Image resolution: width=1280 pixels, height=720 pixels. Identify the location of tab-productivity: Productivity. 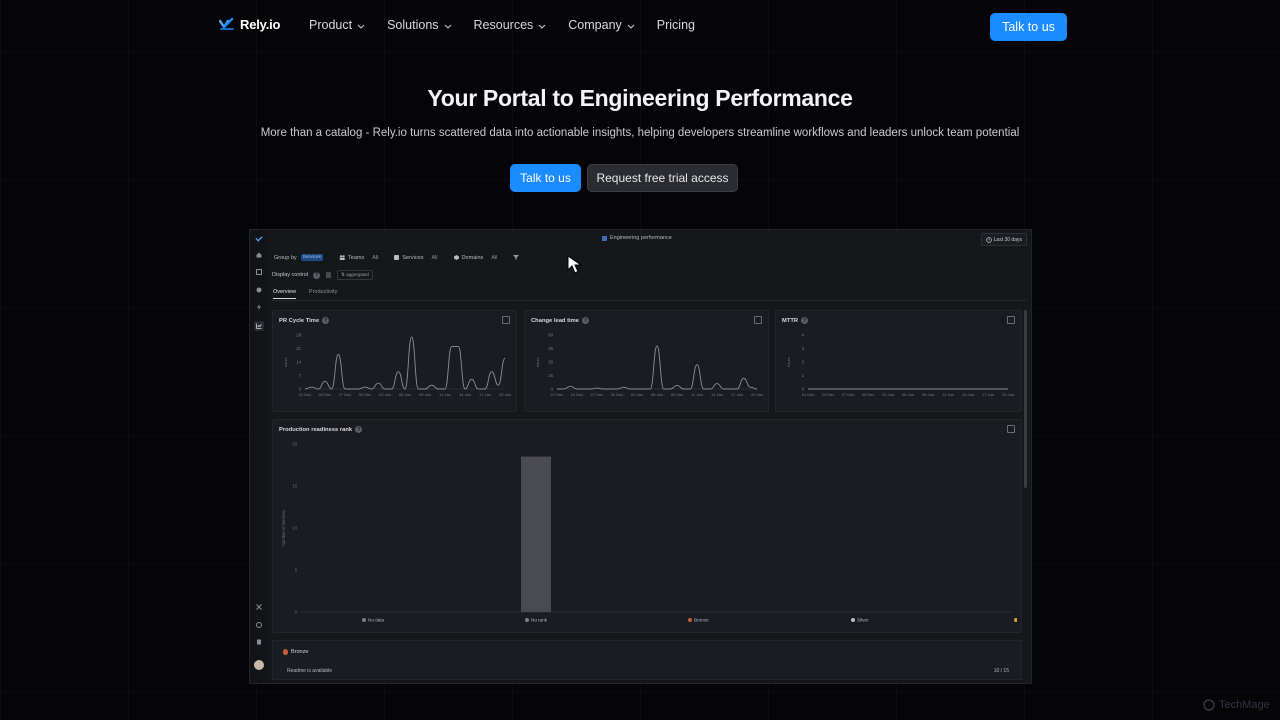
(323, 294).